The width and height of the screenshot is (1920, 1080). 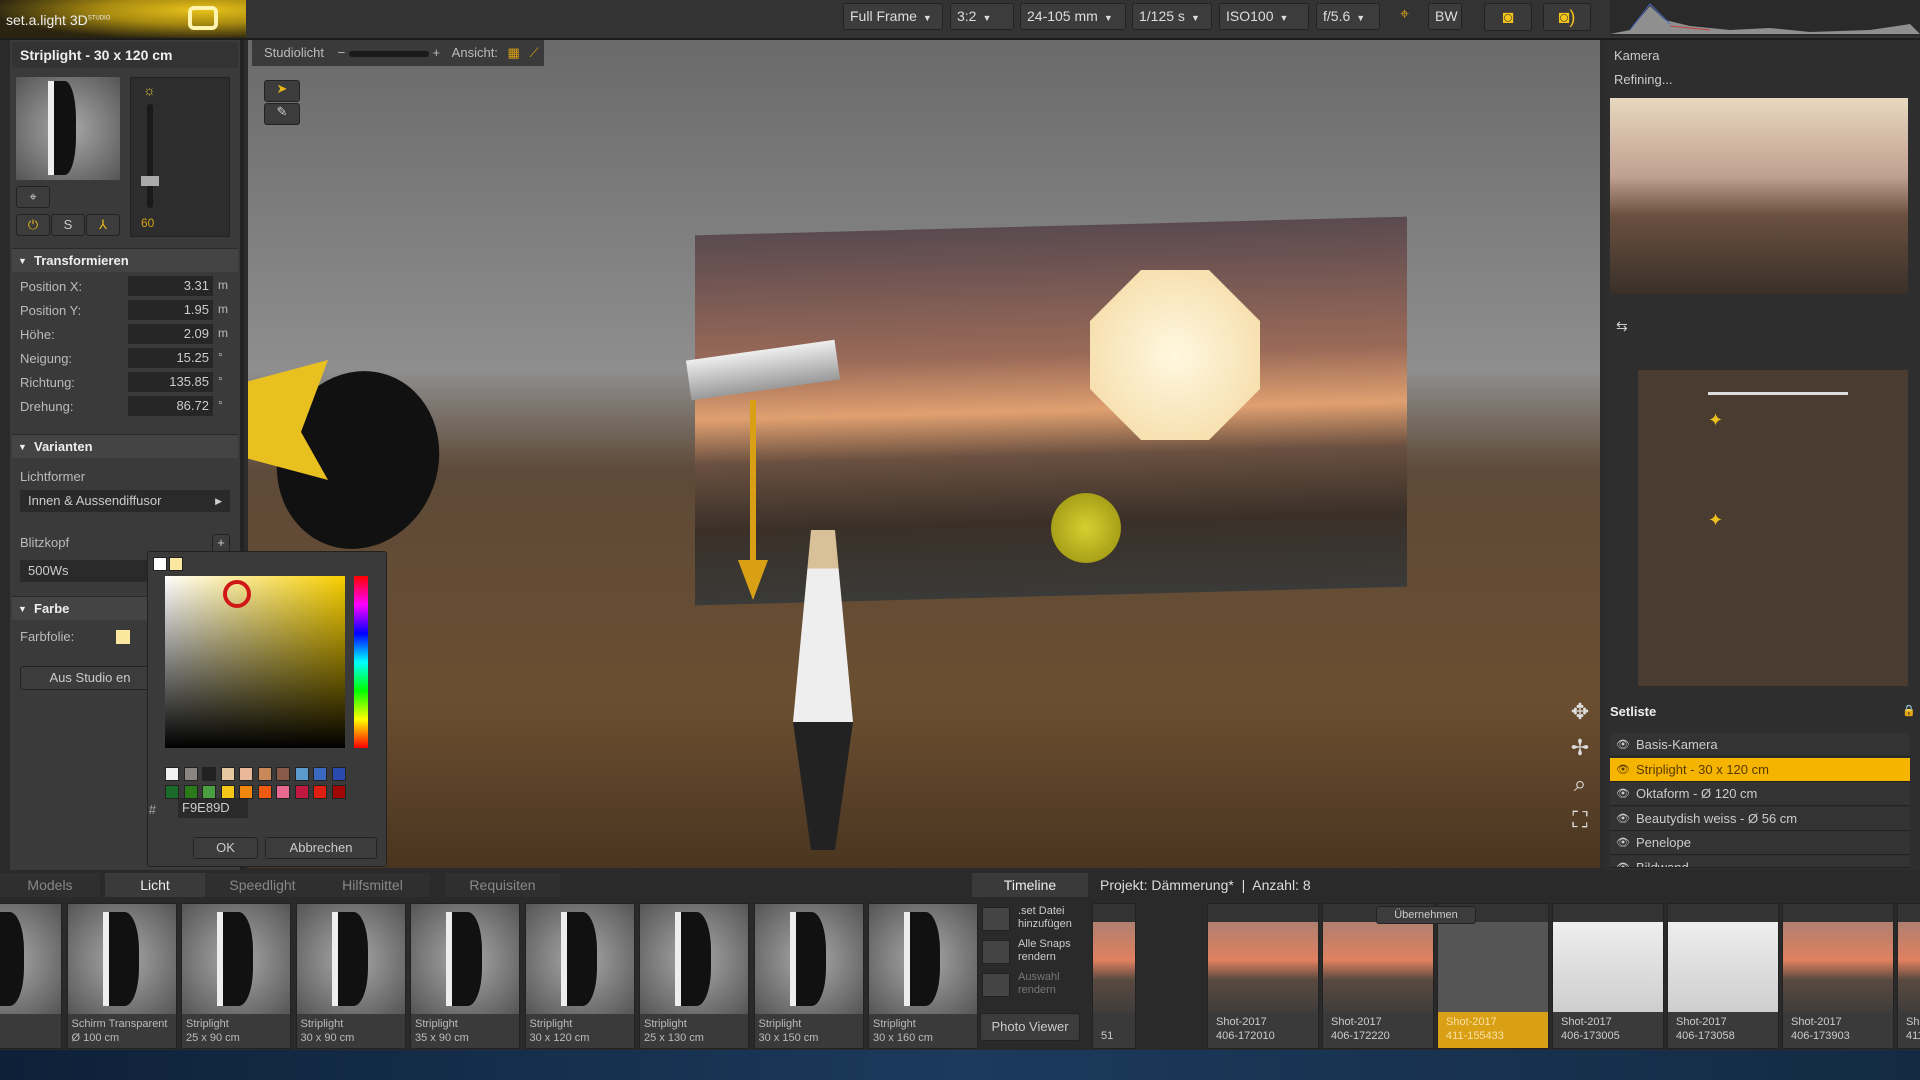 What do you see at coordinates (155, 885) in the screenshot?
I see `tab-licht: Licht` at bounding box center [155, 885].